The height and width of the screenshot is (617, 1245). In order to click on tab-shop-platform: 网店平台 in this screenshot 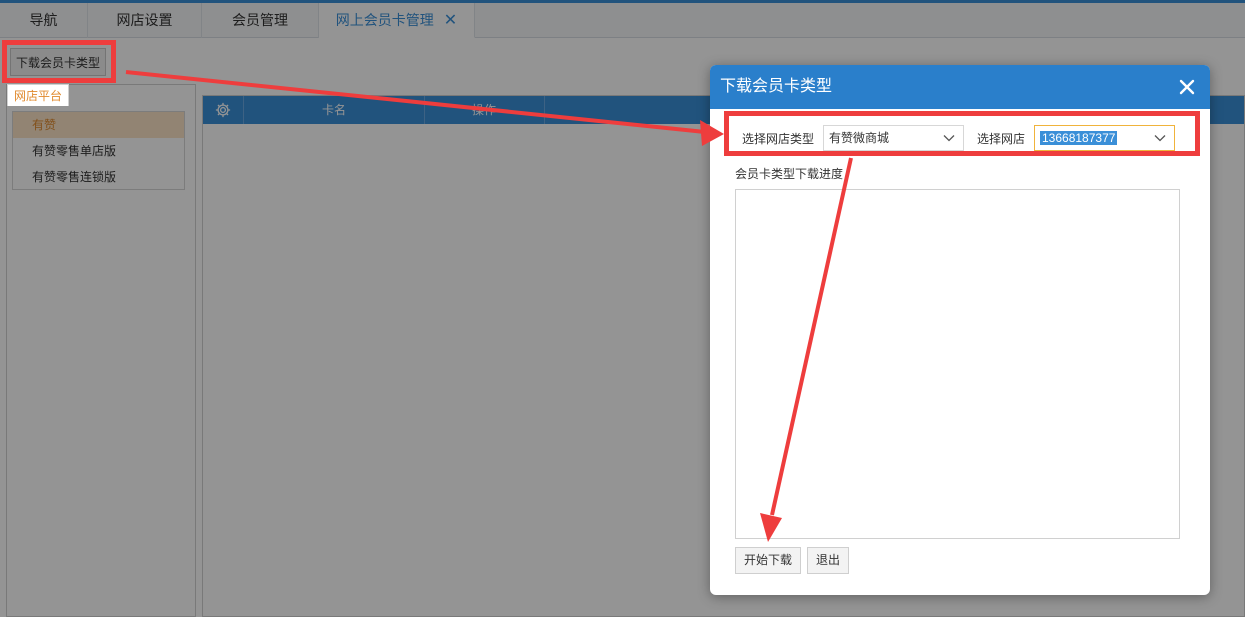, I will do `click(38, 95)`.